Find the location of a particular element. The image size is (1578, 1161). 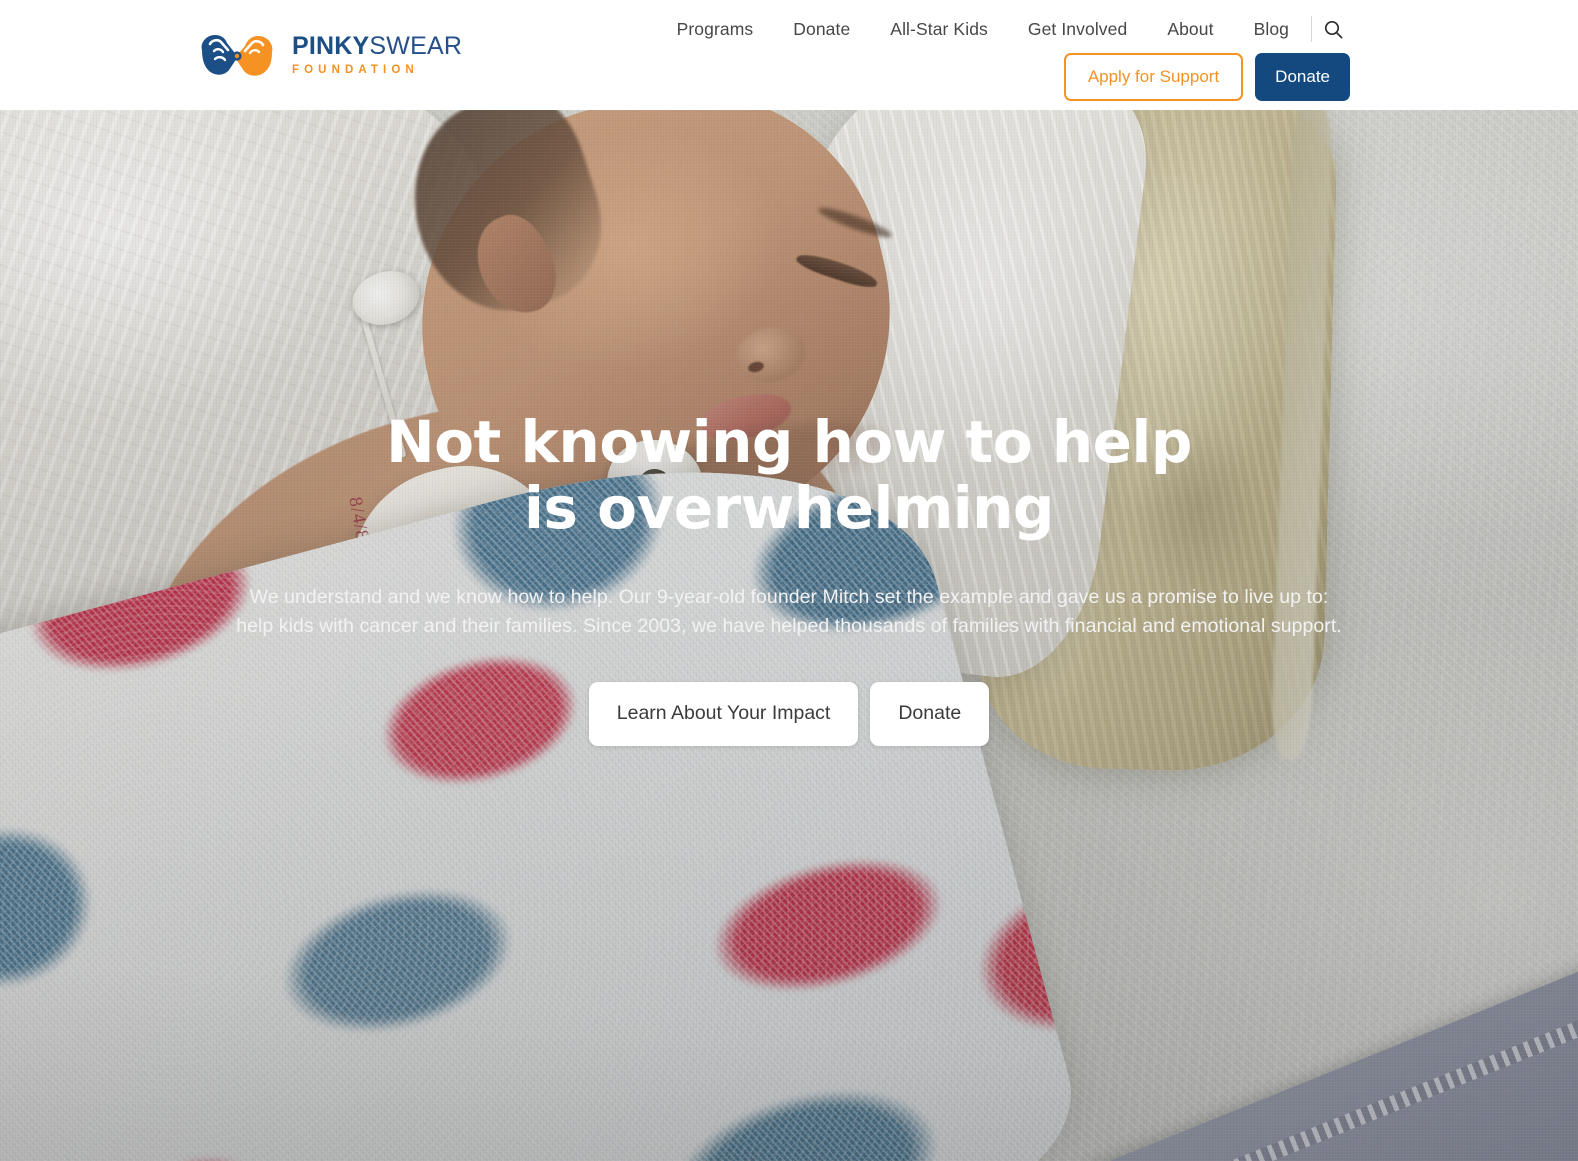

logo-subtitle: FOUNDATION is located at coordinates (355, 70).